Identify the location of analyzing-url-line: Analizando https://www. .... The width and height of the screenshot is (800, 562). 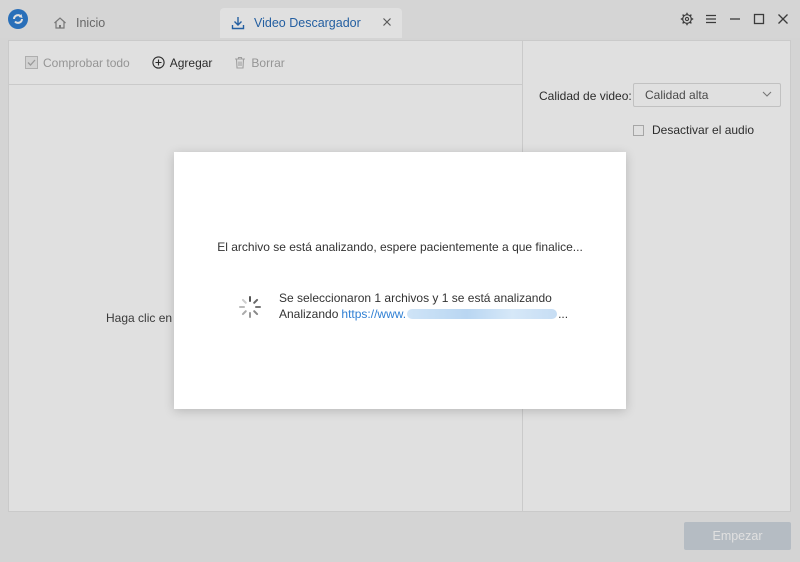
(423, 314).